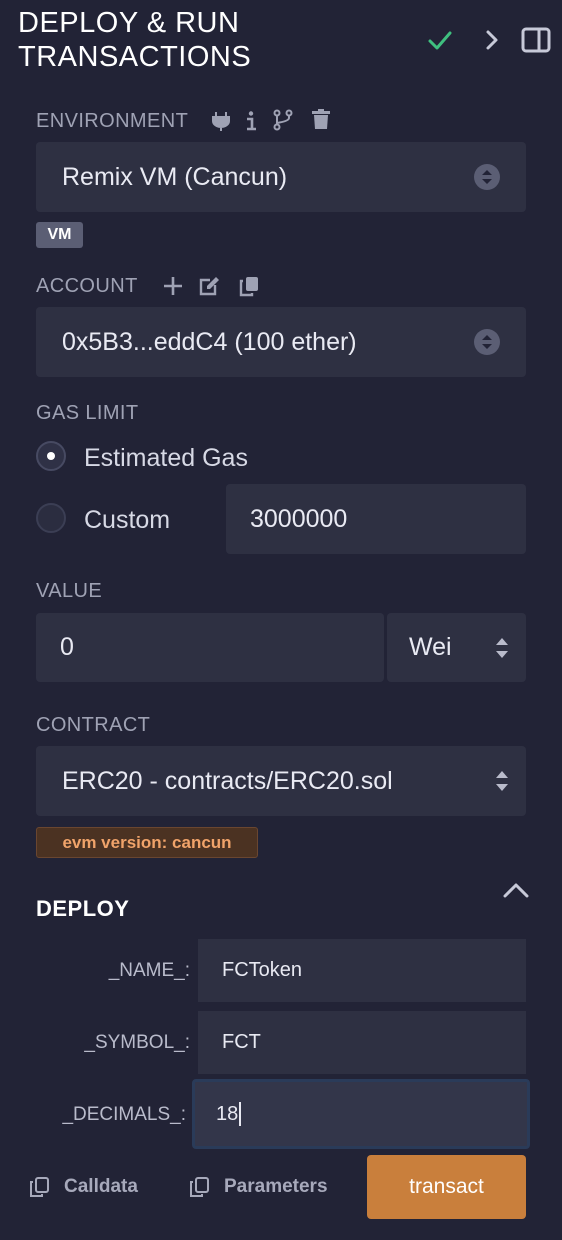 The height and width of the screenshot is (1240, 562). What do you see at coordinates (362, 970) in the screenshot?
I see `param-input-name: FCToken` at bounding box center [362, 970].